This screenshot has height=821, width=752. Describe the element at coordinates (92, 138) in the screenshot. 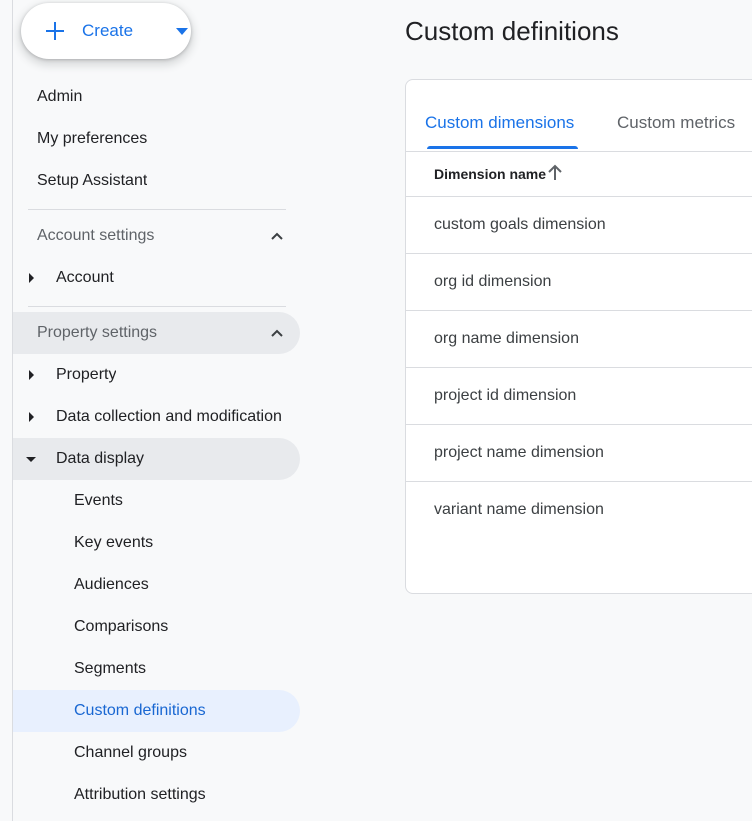

I see `sidebar-item-label: My preferences` at that location.